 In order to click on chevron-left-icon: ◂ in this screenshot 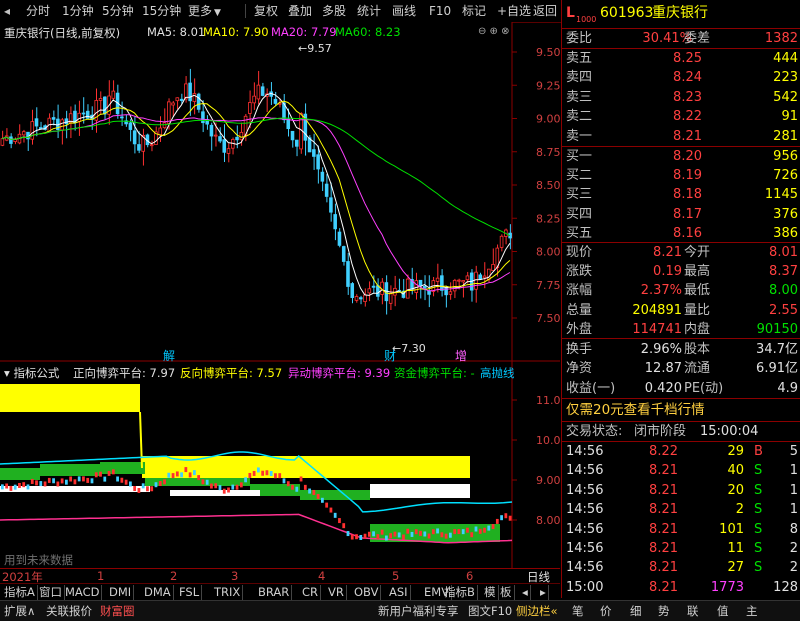, I will do `click(7, 11)`.